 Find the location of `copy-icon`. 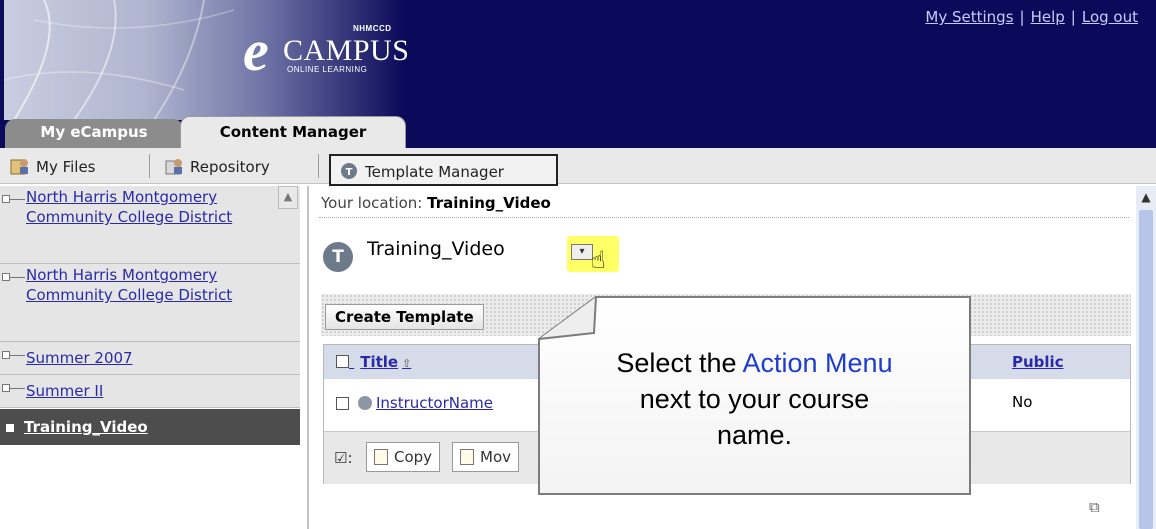

copy-icon is located at coordinates (381, 457).